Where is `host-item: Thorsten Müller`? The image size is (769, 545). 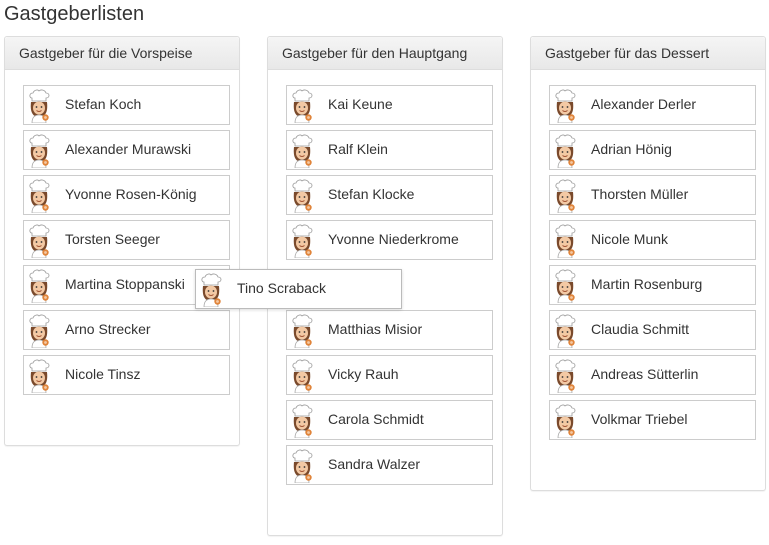
host-item: Thorsten Müller is located at coordinates (652, 195).